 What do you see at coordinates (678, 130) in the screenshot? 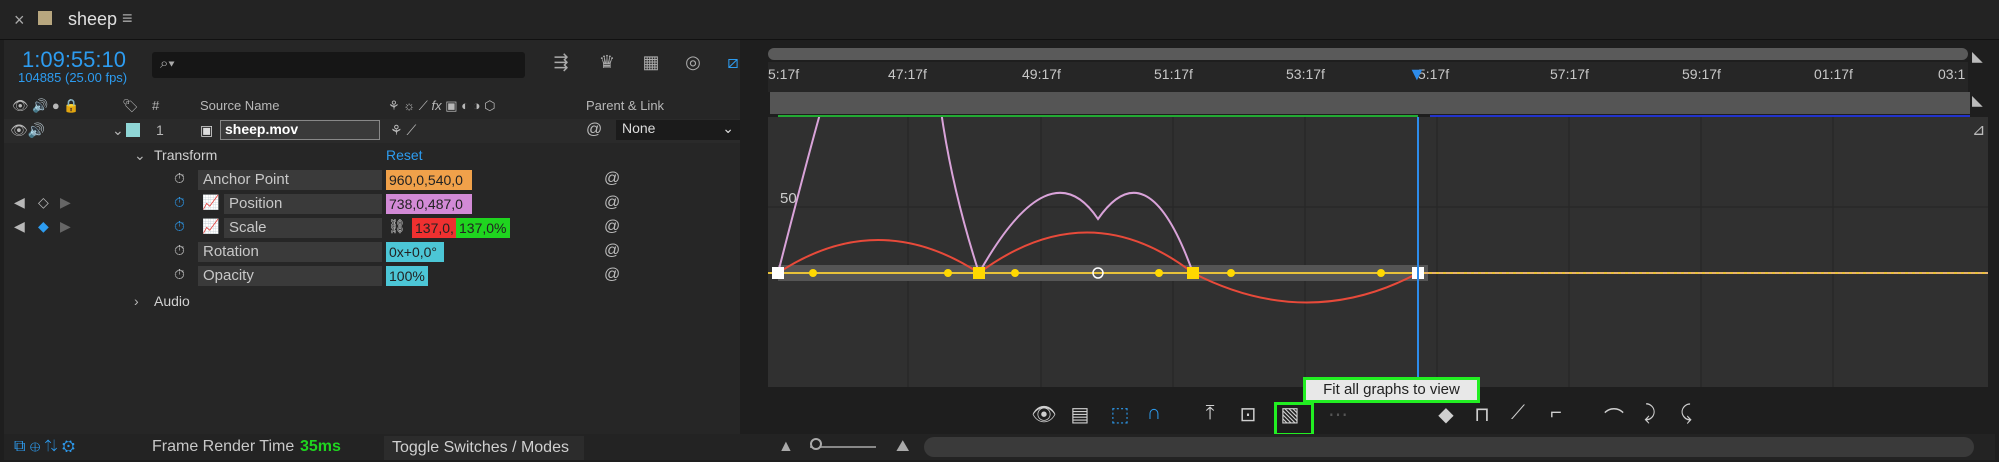
I see `parent-dropdown: None ⌄` at bounding box center [678, 130].